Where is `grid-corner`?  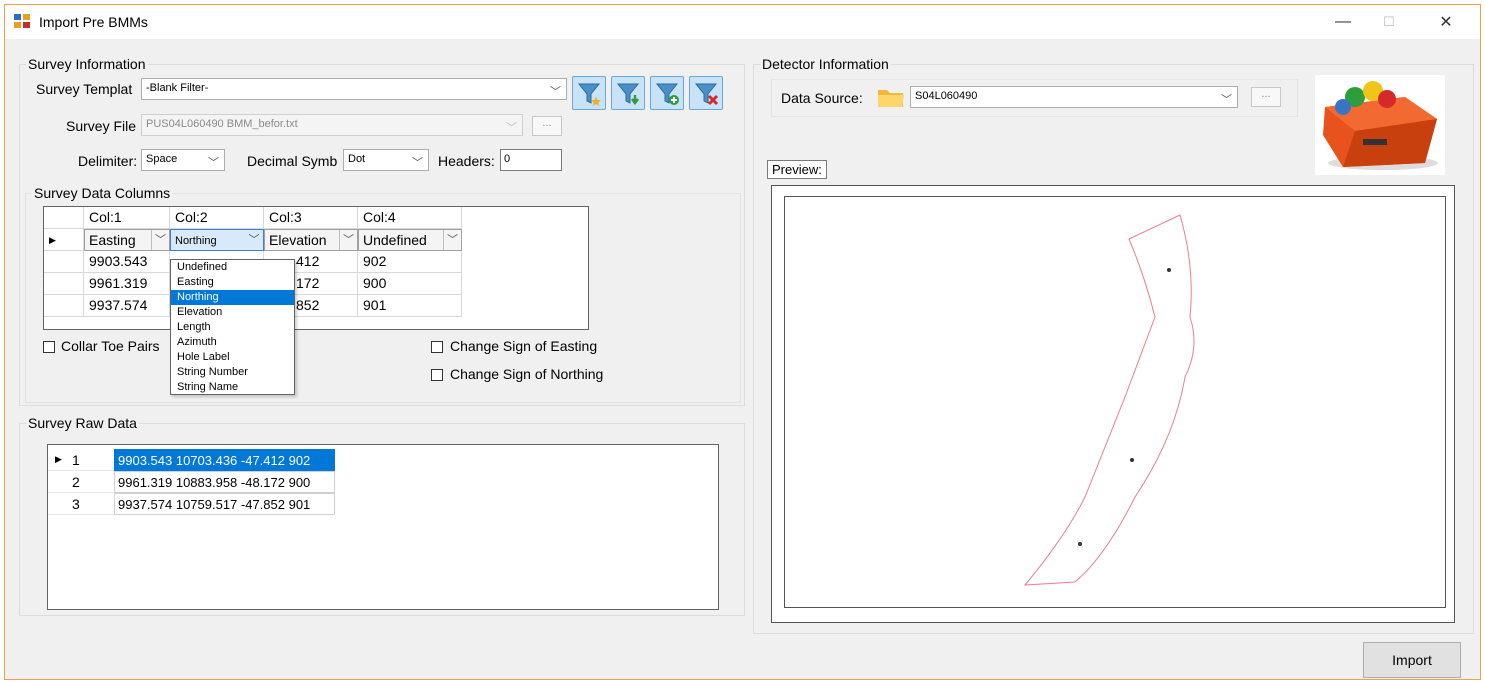
grid-corner is located at coordinates (64, 218).